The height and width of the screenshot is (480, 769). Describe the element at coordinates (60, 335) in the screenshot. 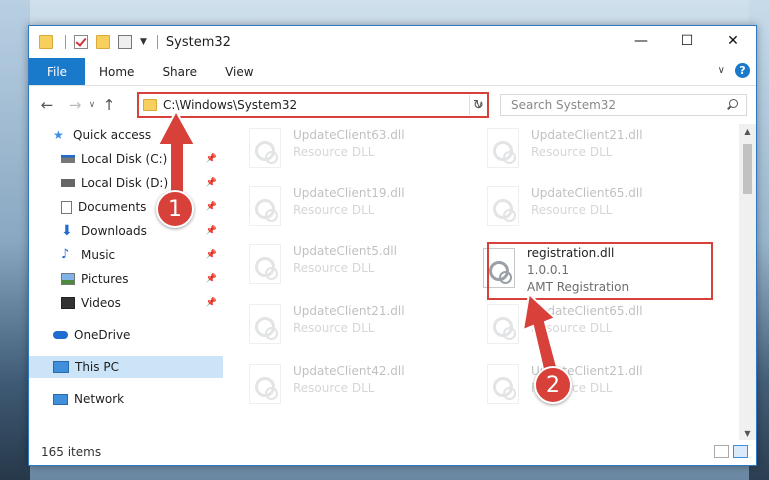

I see `cloud-icon` at that location.